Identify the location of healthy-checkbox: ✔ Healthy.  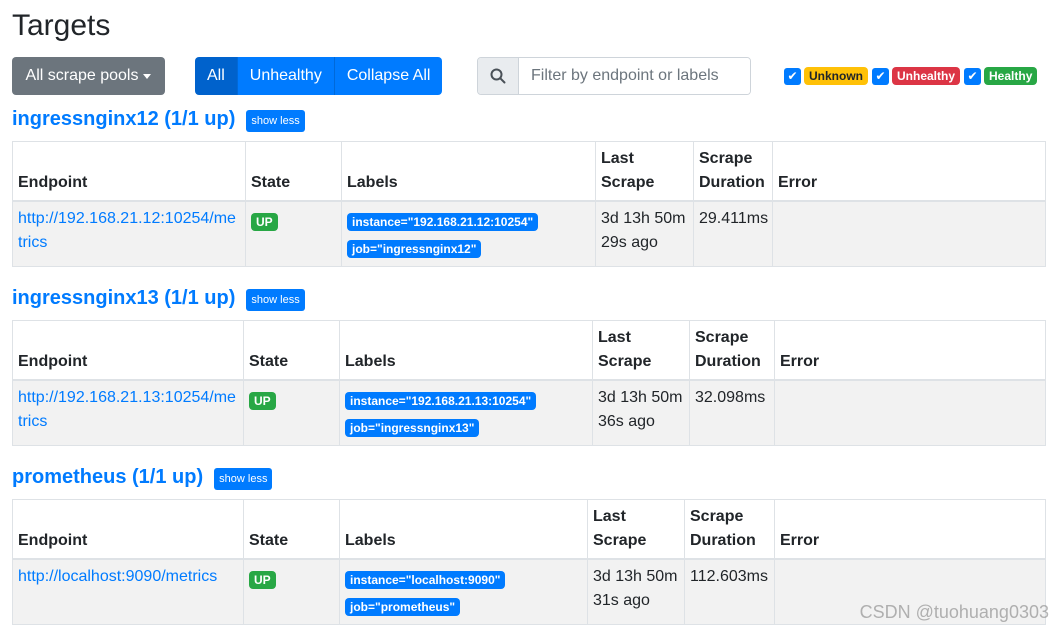
(1001, 76).